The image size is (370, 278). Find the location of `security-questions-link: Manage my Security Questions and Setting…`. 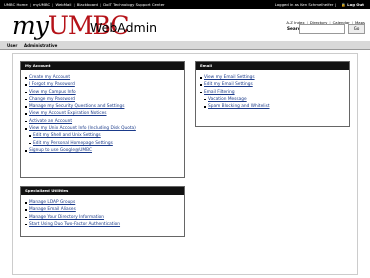

security-questions-link: Manage my Security Questions and Setting… is located at coordinates (76, 106).